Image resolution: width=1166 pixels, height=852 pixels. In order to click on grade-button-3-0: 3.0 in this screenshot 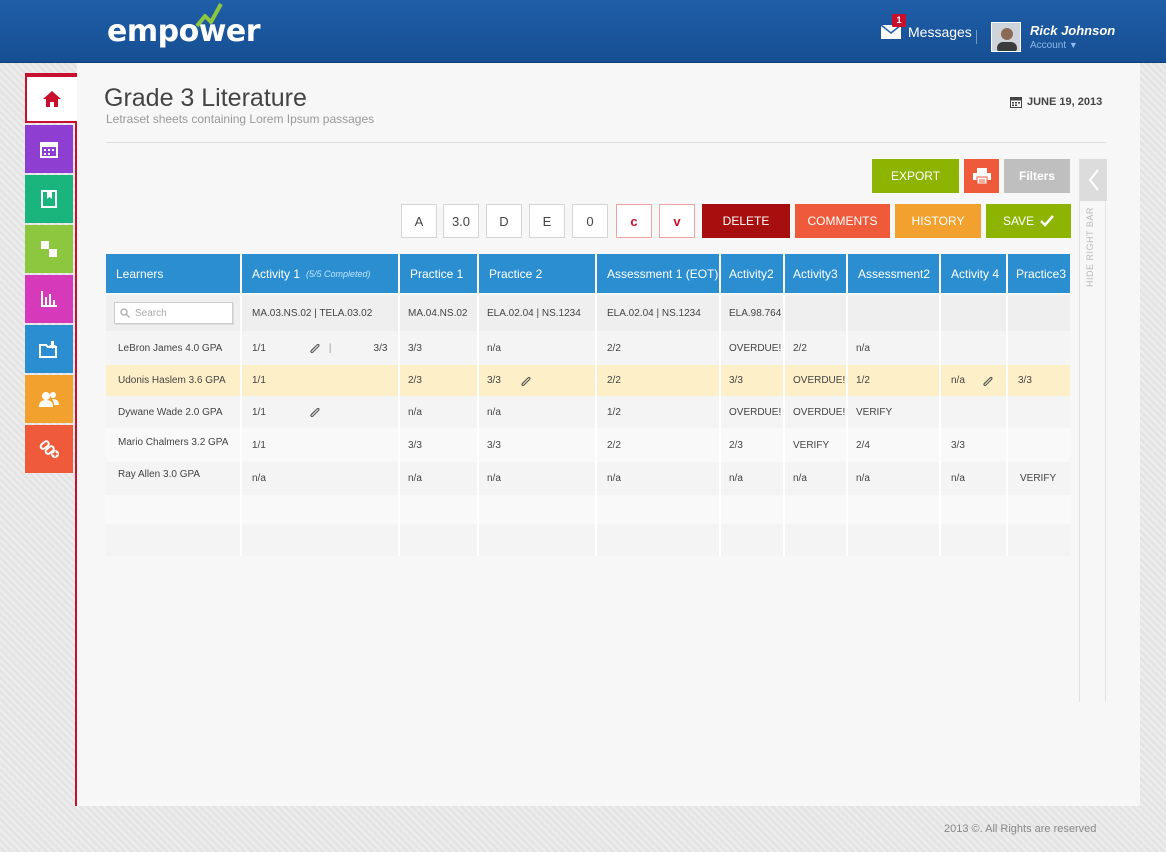, I will do `click(461, 221)`.